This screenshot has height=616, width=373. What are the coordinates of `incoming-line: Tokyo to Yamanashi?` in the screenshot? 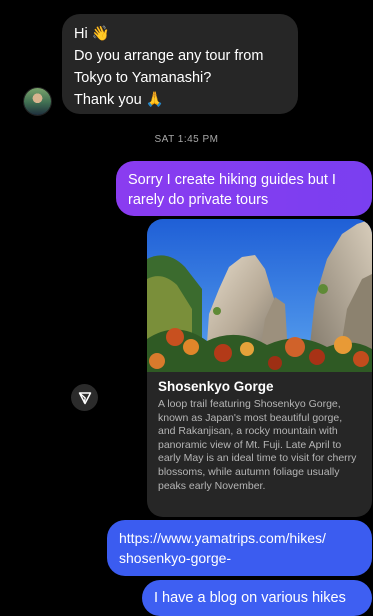 It's located at (143, 78).